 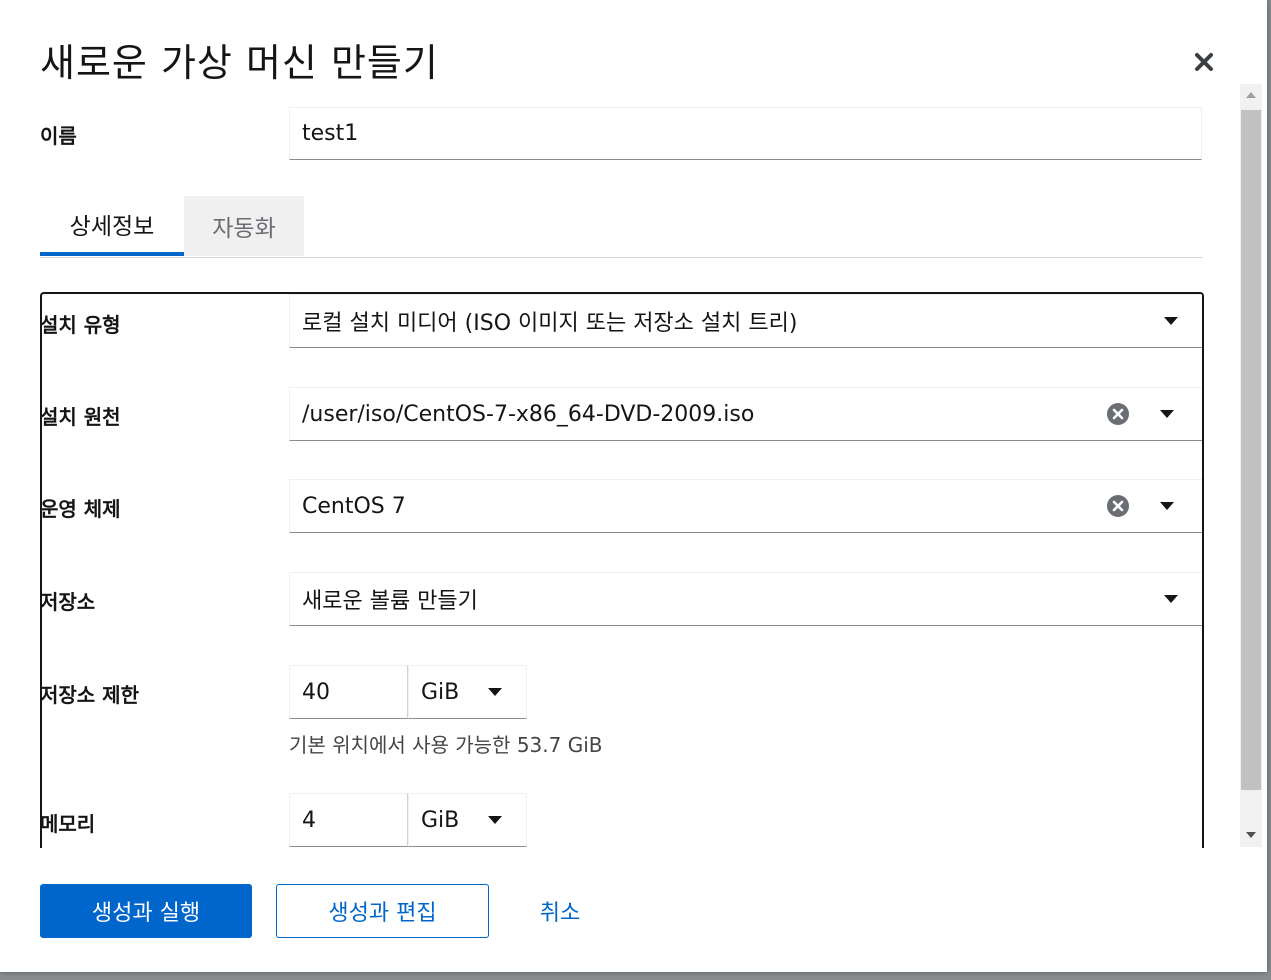 What do you see at coordinates (745, 133) in the screenshot?
I see `name-input` at bounding box center [745, 133].